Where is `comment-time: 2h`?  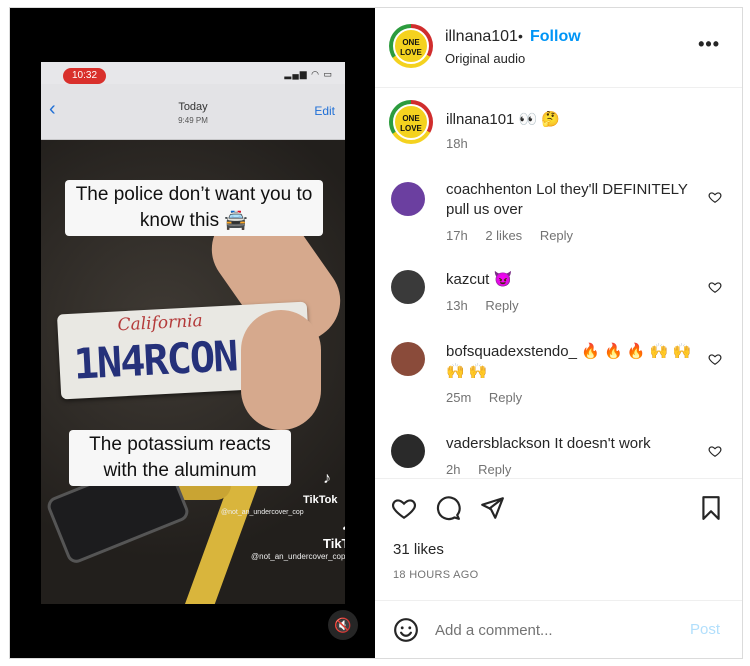 comment-time: 2h is located at coordinates (453, 469).